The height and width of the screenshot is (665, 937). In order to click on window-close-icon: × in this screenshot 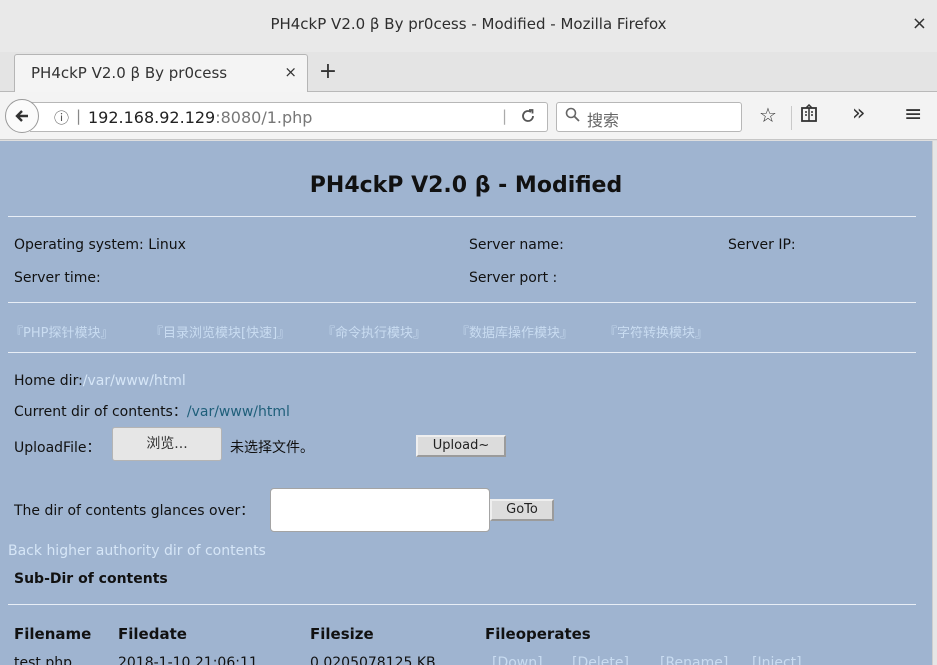, I will do `click(919, 23)`.